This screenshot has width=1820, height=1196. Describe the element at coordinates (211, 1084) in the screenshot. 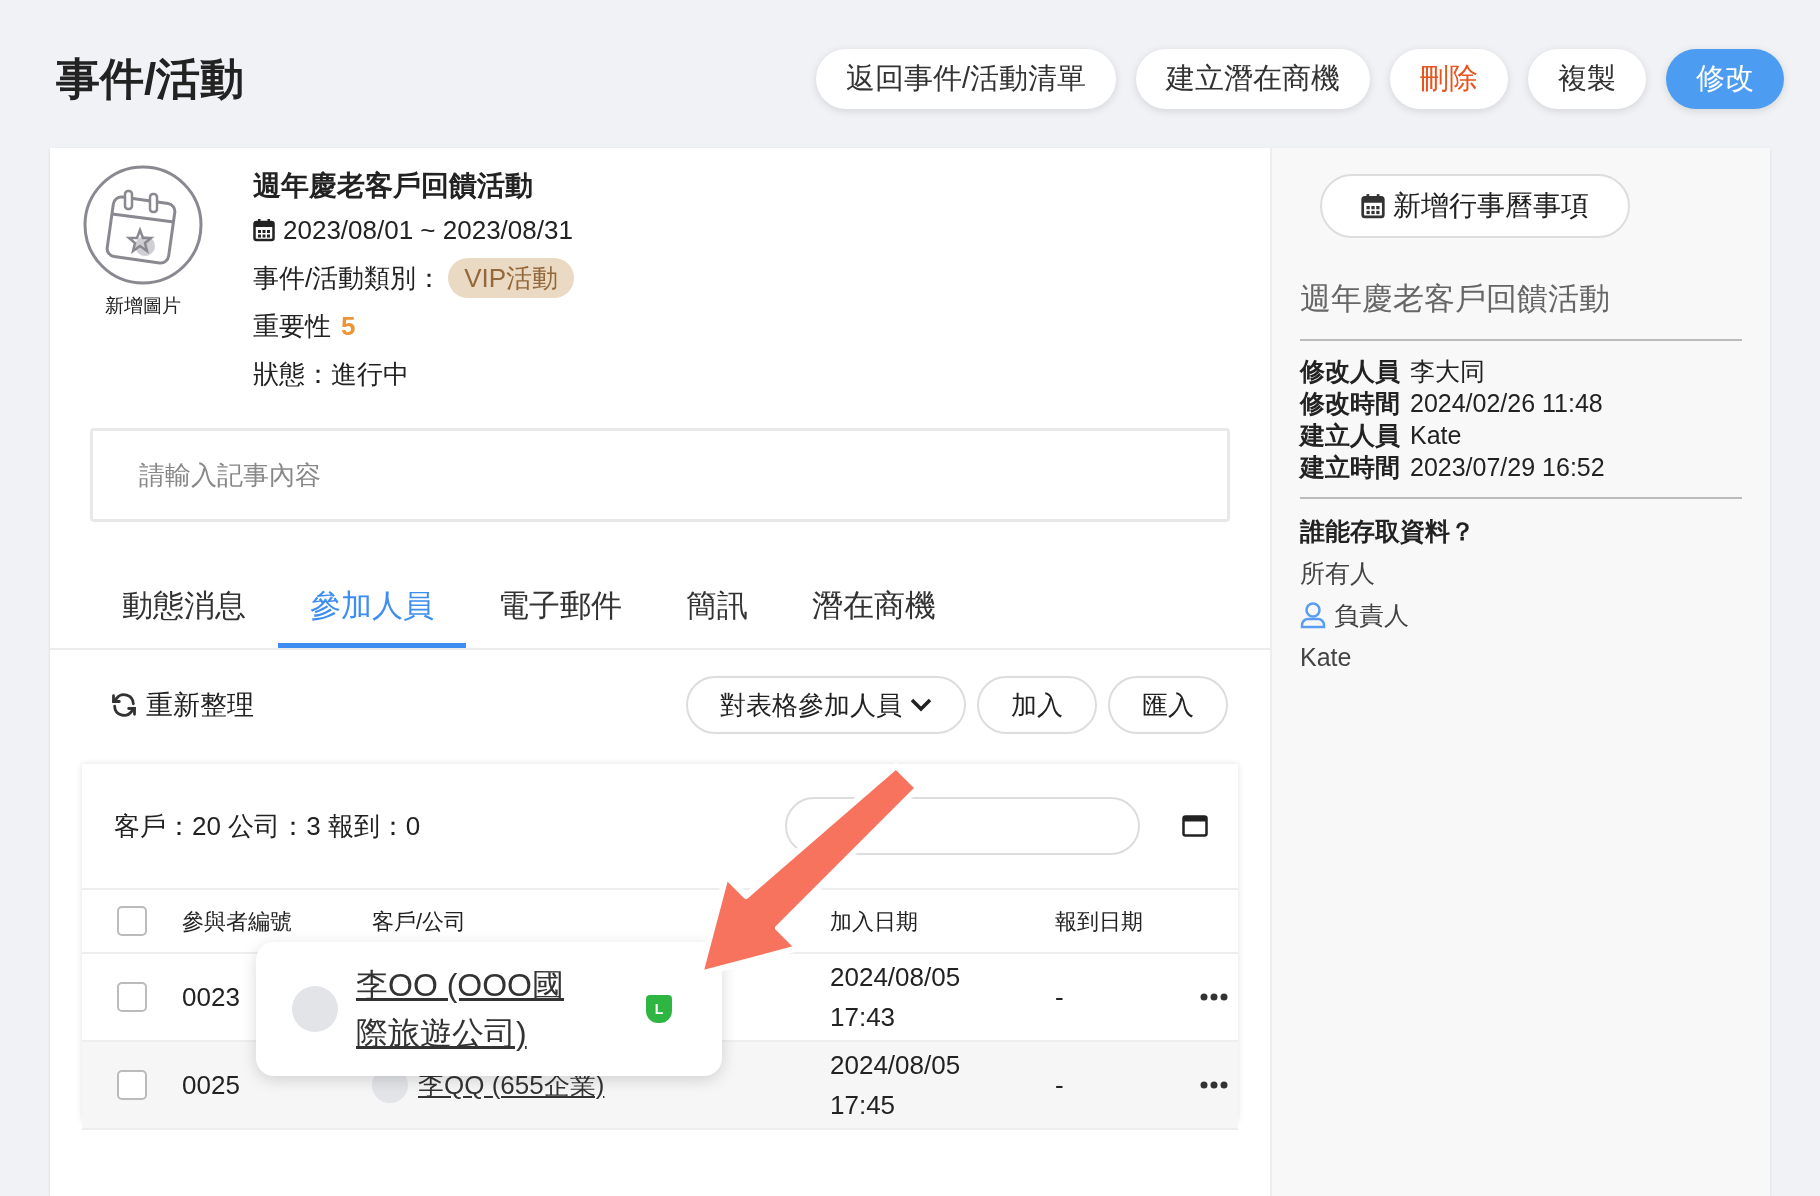

I see `table-cell: 0025` at that location.